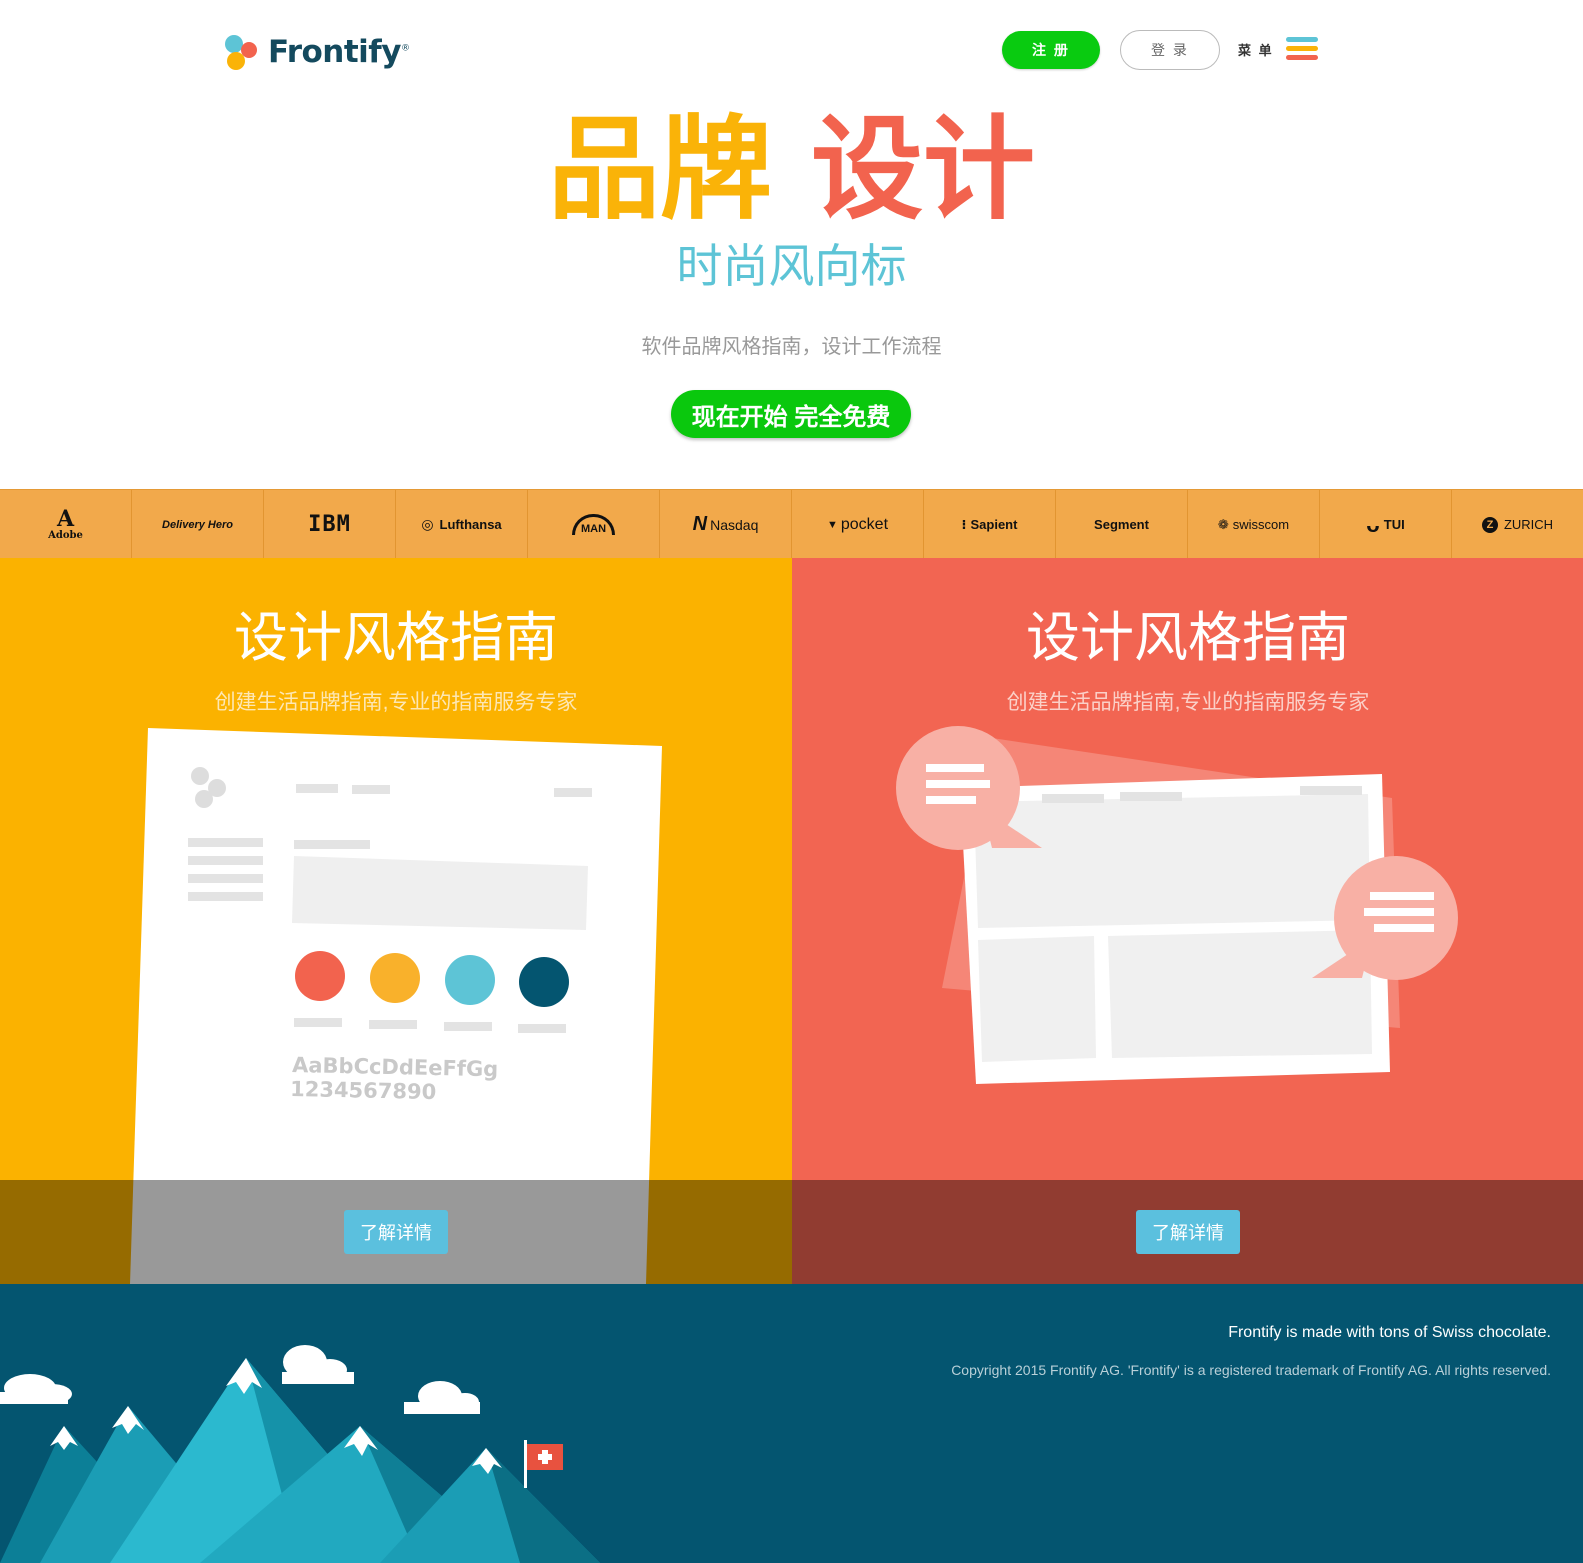 The width and height of the screenshot is (1583, 1563). Describe the element at coordinates (543, 1464) in the screenshot. I see `swiss-flag-icon` at that location.